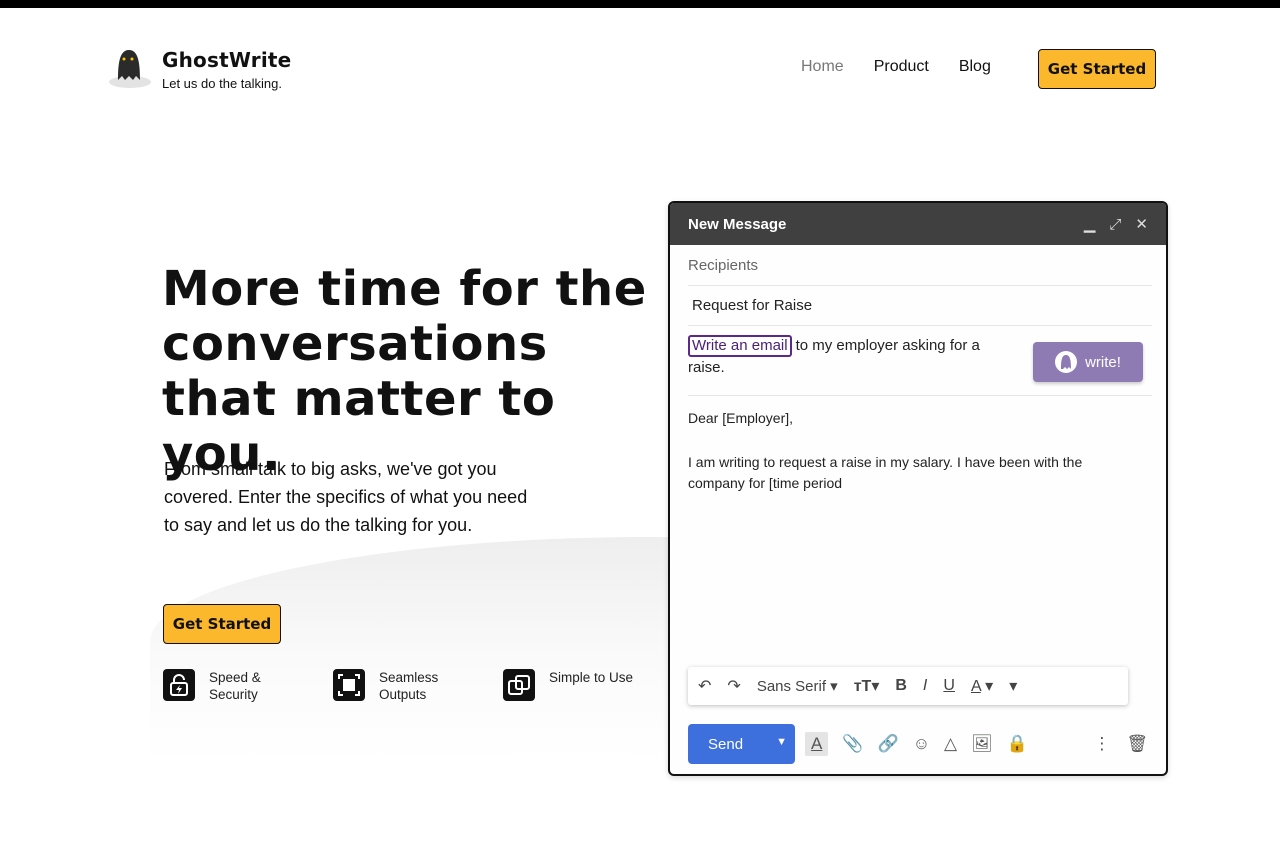  What do you see at coordinates (901, 67) in the screenshot?
I see `nav-product: Product` at bounding box center [901, 67].